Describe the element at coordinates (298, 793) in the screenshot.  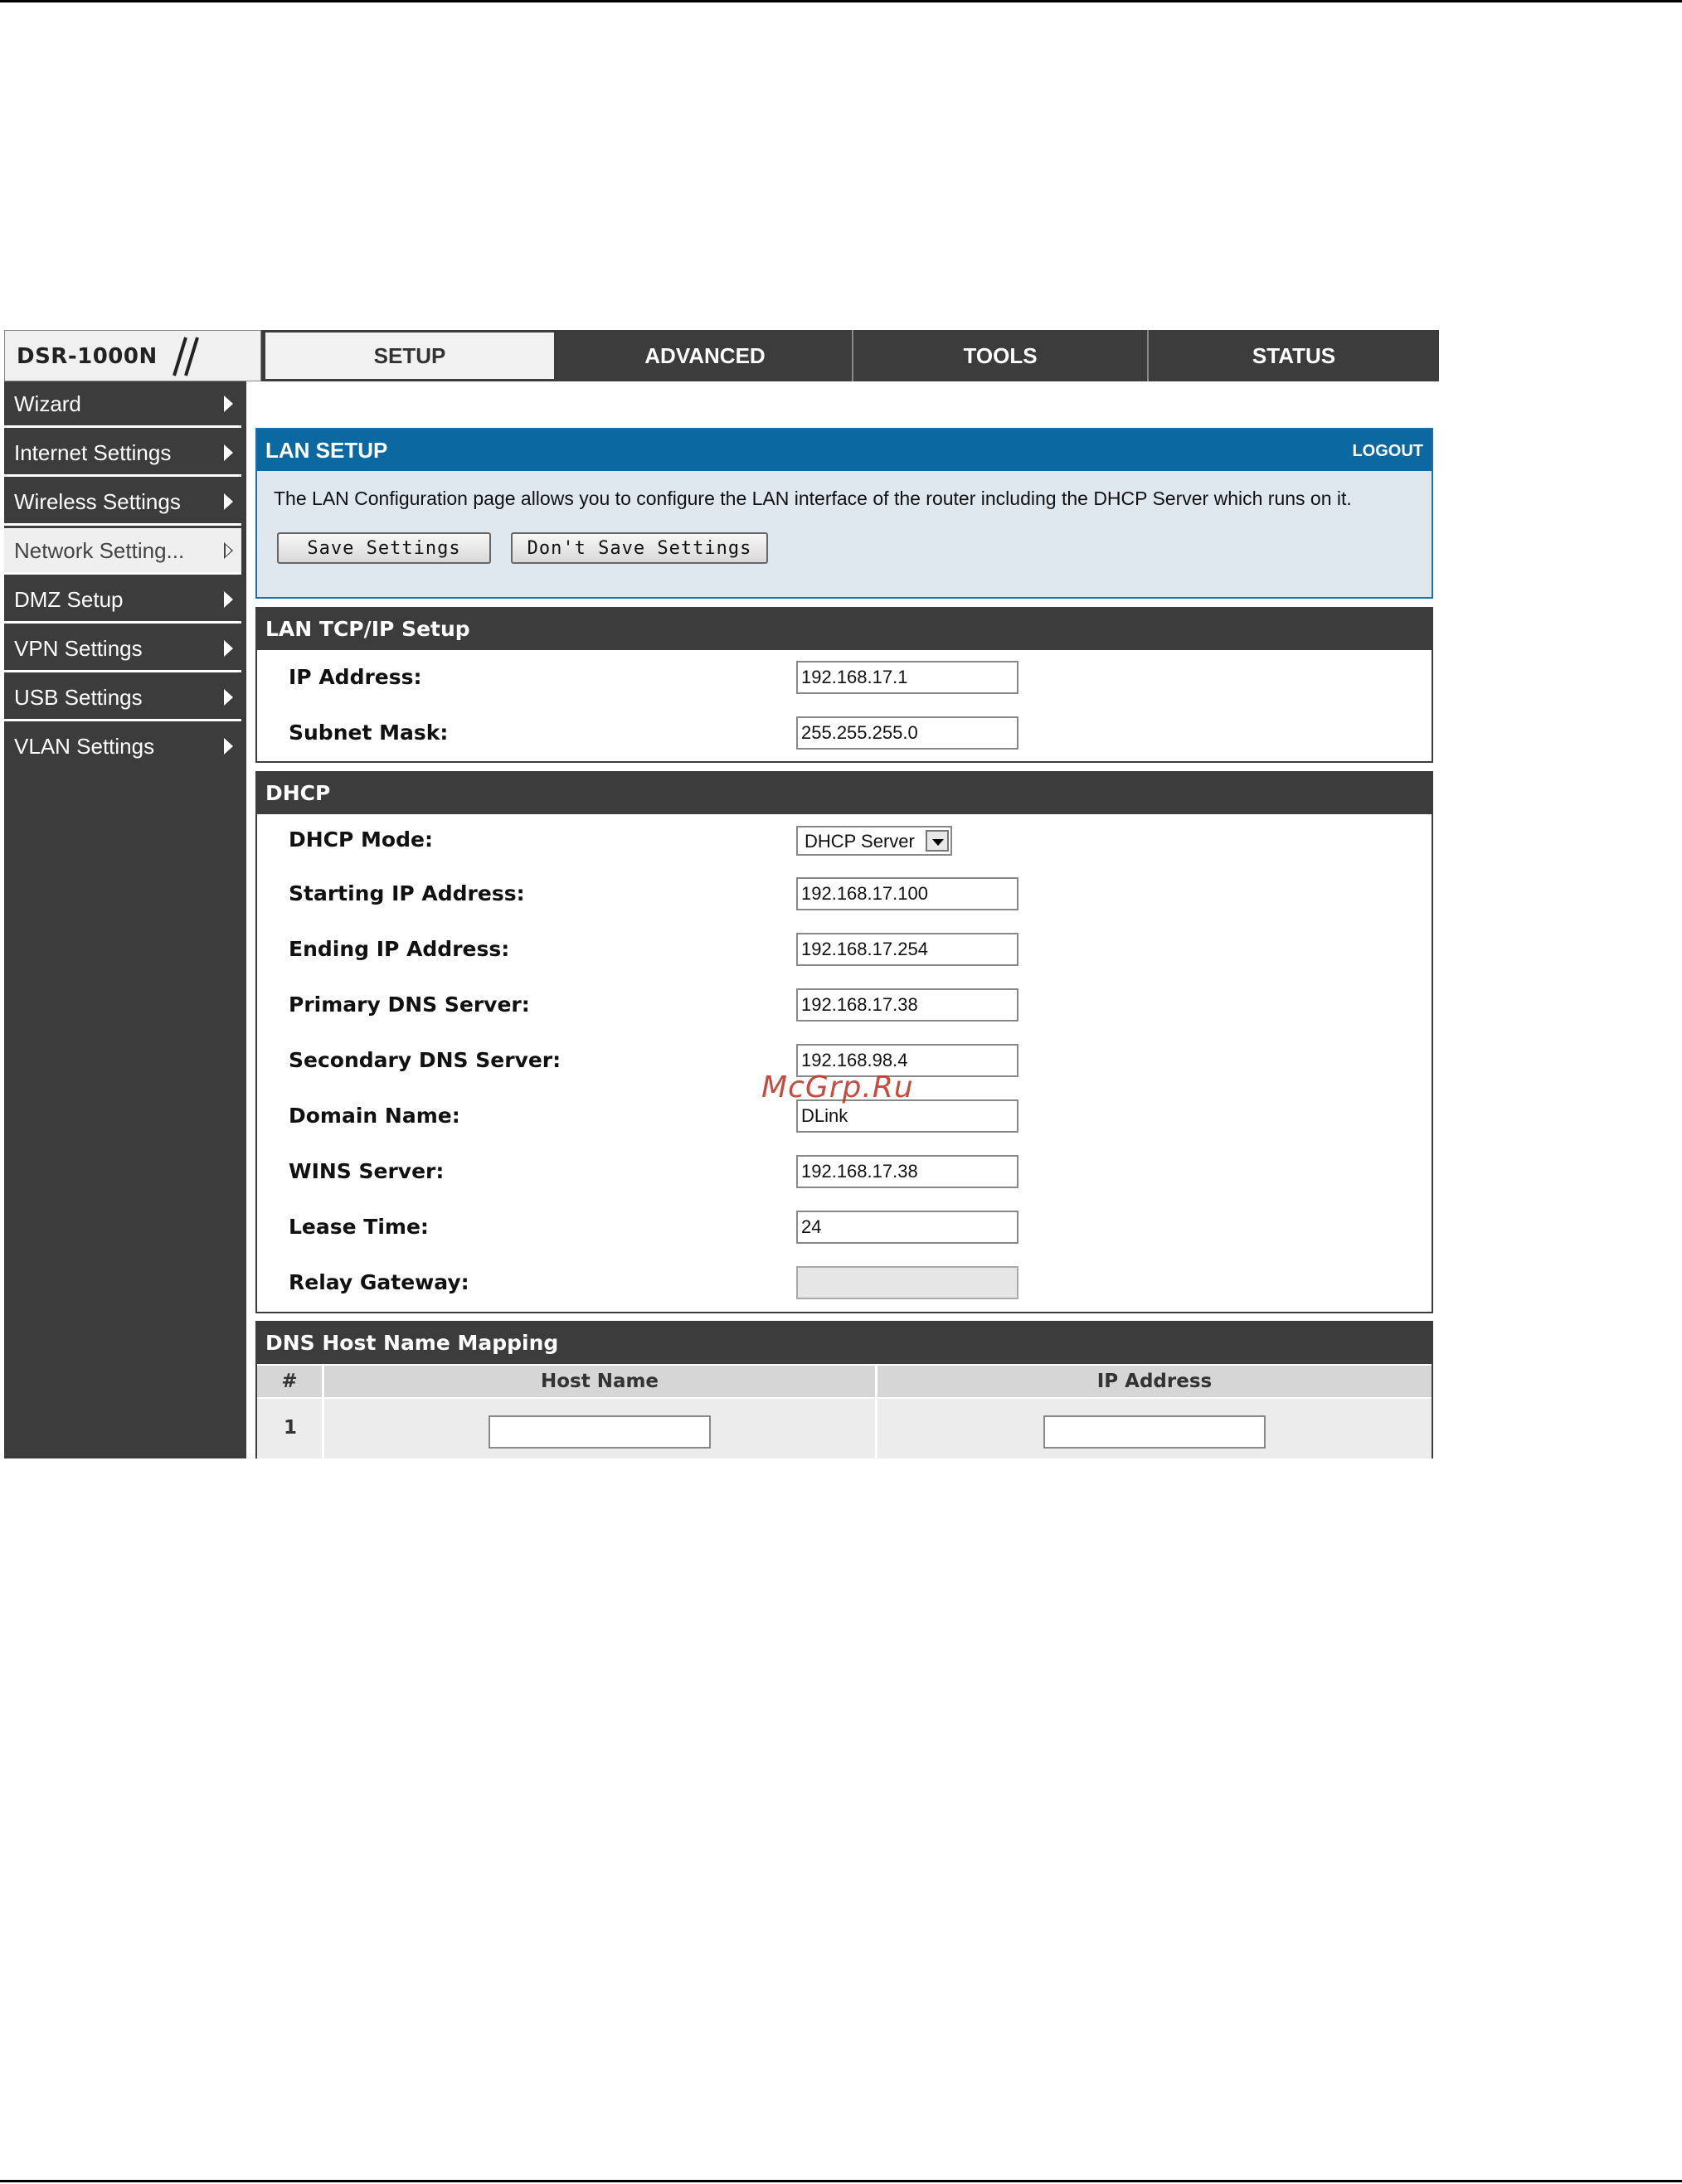
I see `section-title: DHCP` at that location.